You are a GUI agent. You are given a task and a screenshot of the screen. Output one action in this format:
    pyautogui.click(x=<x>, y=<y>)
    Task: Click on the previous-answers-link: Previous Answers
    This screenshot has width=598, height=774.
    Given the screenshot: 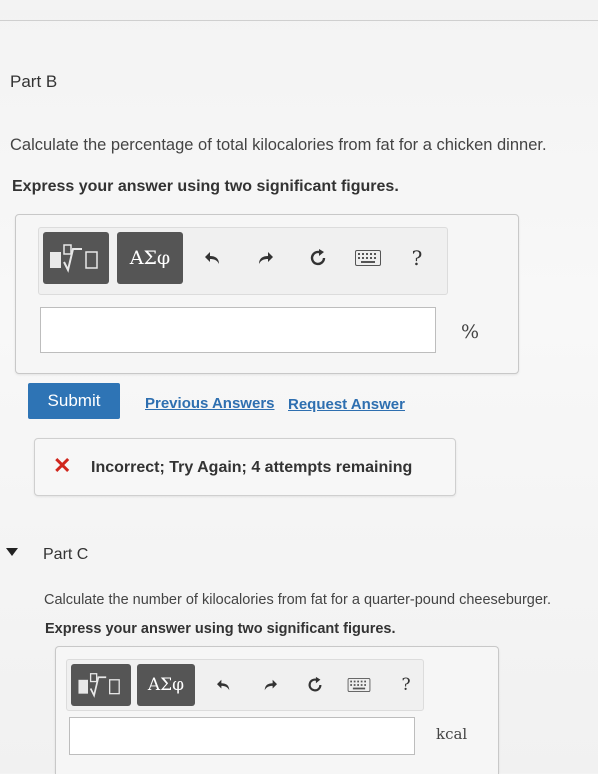 What is the action you would take?
    pyautogui.click(x=210, y=403)
    